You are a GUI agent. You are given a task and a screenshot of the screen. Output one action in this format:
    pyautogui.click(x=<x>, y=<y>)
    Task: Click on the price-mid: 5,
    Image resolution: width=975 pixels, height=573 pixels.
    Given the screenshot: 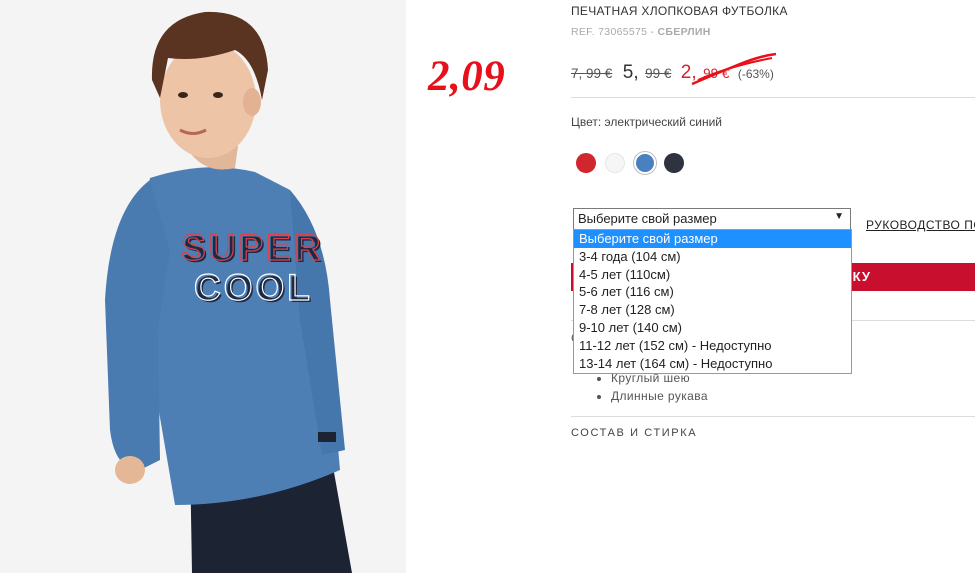 What is the action you would take?
    pyautogui.click(x=630, y=72)
    